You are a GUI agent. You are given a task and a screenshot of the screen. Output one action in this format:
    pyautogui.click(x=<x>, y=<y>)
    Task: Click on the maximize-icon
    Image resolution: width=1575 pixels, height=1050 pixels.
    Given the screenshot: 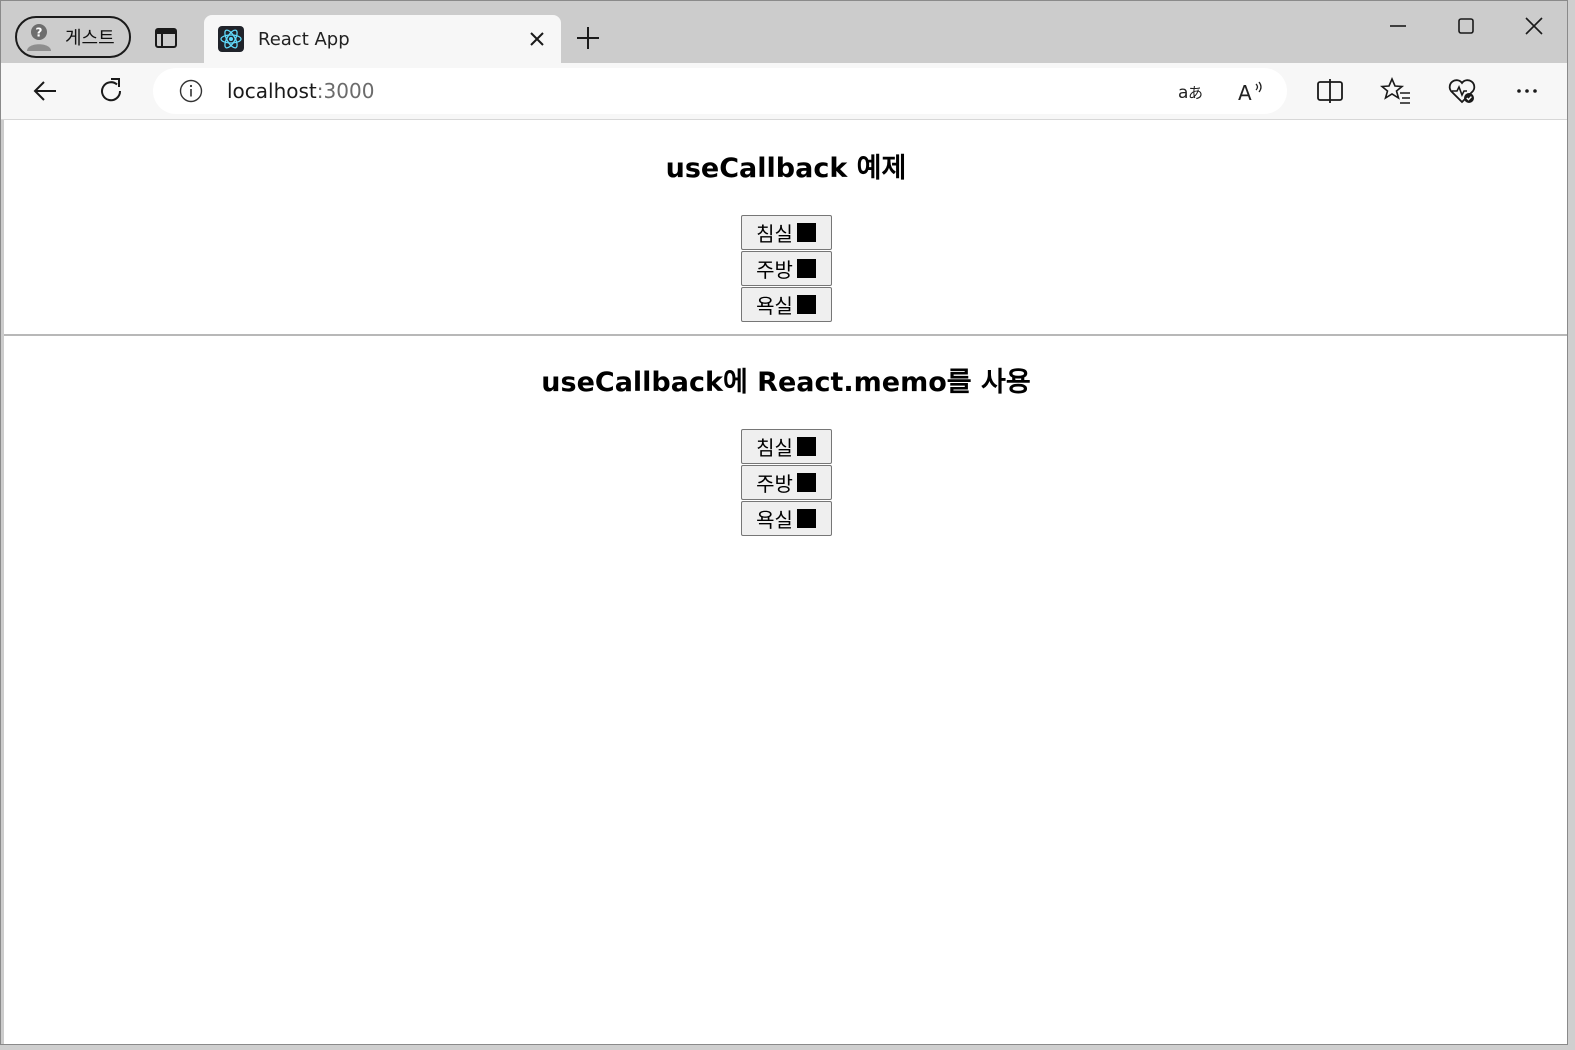 What is the action you would take?
    pyautogui.click(x=1466, y=27)
    